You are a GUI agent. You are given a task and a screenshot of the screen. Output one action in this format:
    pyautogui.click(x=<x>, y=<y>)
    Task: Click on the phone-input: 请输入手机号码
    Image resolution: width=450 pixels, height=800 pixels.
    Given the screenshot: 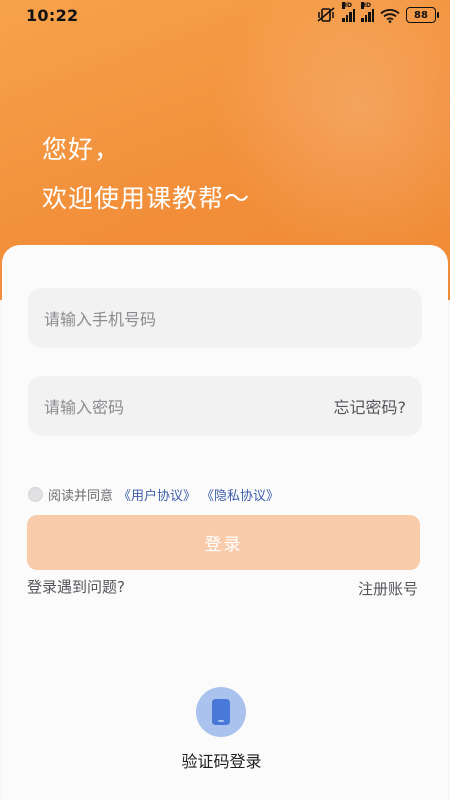 What is the action you would take?
    pyautogui.click(x=225, y=318)
    